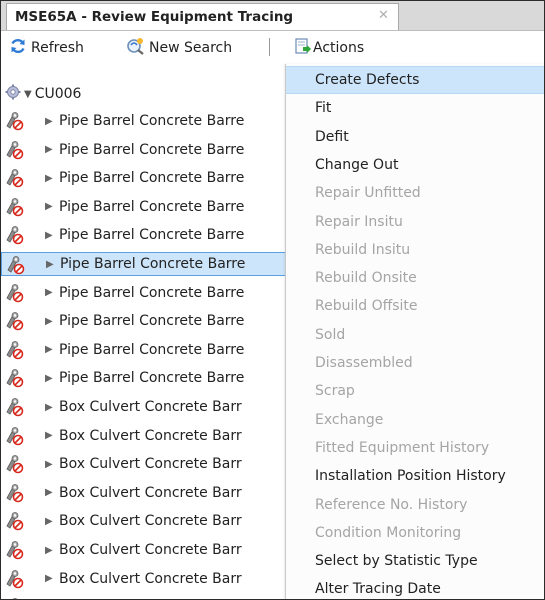 The image size is (545, 600). What do you see at coordinates (303, 48) in the screenshot?
I see `actions-icon` at bounding box center [303, 48].